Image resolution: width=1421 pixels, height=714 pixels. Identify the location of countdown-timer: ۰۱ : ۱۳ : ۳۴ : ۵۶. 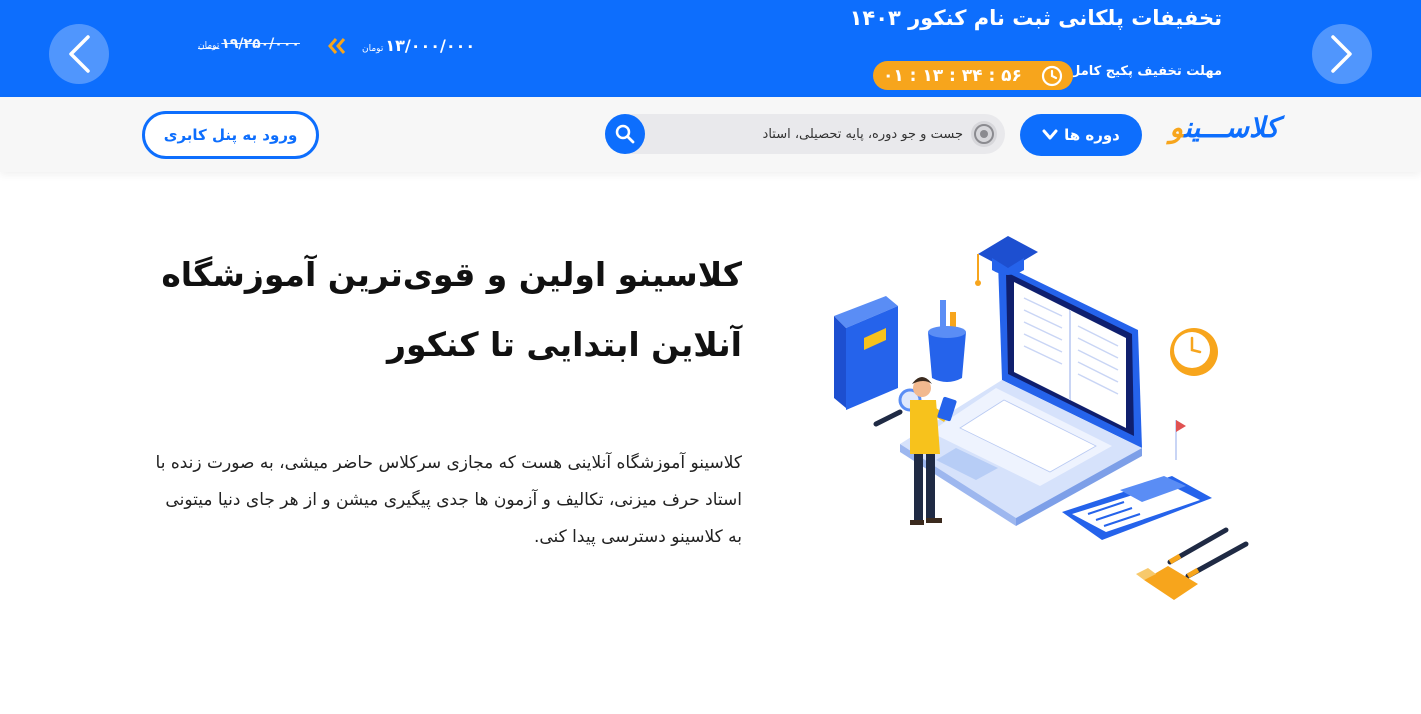
(973, 75).